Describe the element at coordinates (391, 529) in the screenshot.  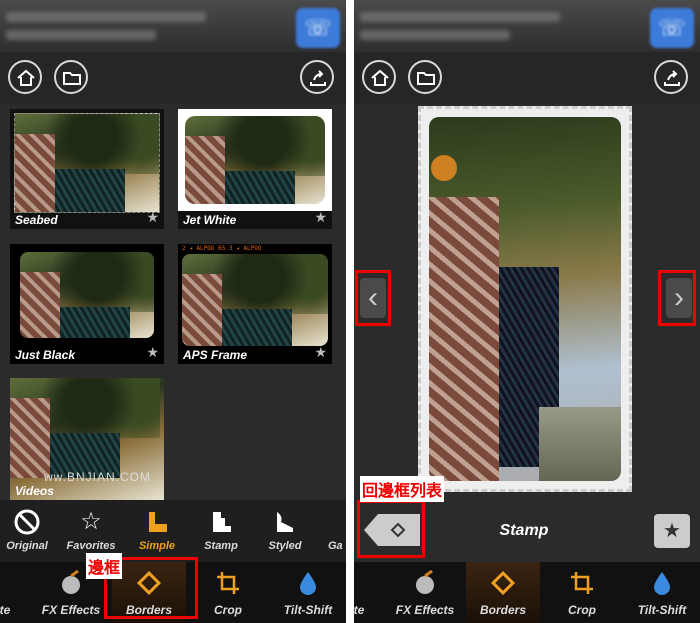
I see `highlight-box-back` at that location.